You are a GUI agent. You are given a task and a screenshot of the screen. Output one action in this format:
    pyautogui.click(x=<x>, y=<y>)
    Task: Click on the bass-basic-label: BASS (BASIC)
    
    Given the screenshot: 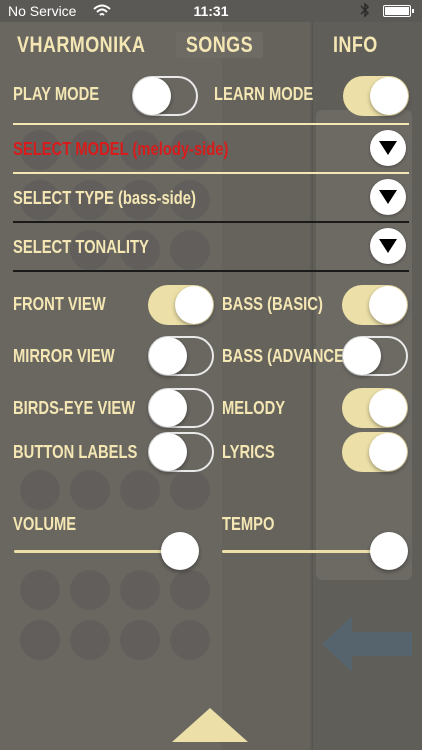 What is the action you would take?
    pyautogui.click(x=272, y=304)
    